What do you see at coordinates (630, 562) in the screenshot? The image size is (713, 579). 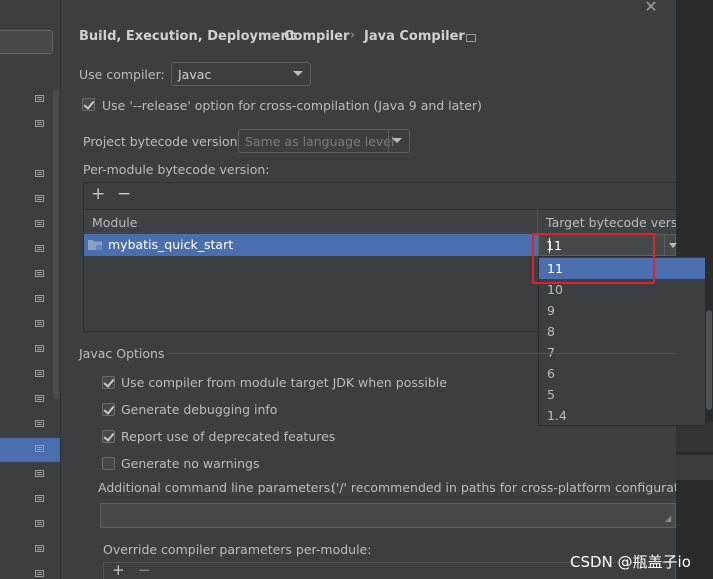 I see `watermark: CSDN @瓶盖子io` at bounding box center [630, 562].